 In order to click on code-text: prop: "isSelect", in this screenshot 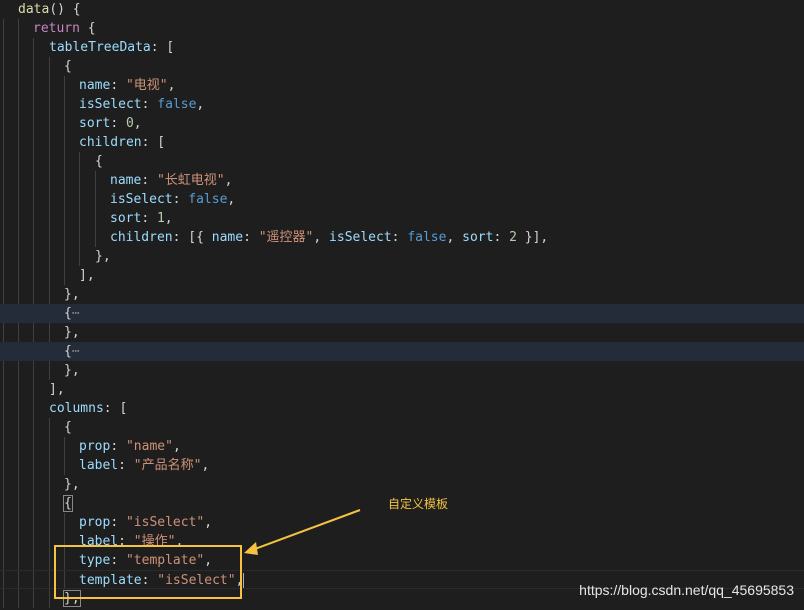, I will do `click(145, 522)`.